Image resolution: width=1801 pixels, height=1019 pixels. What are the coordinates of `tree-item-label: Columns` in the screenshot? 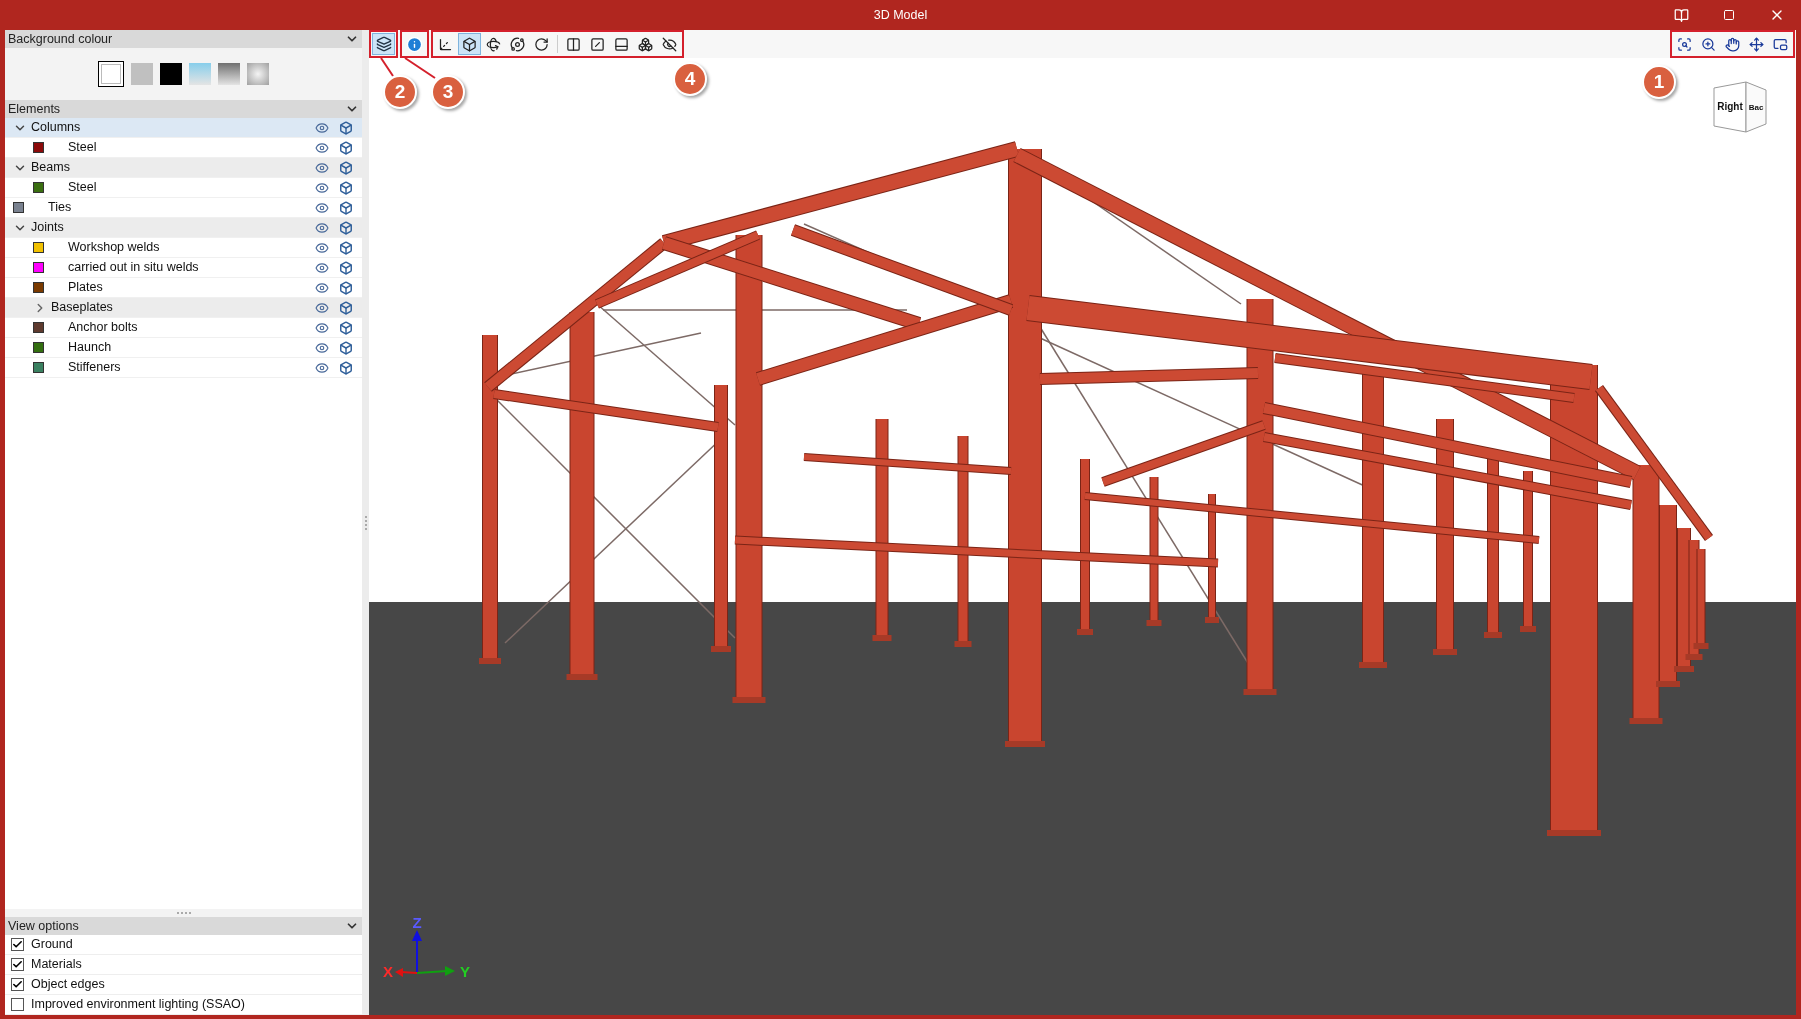 It's located at (56, 128).